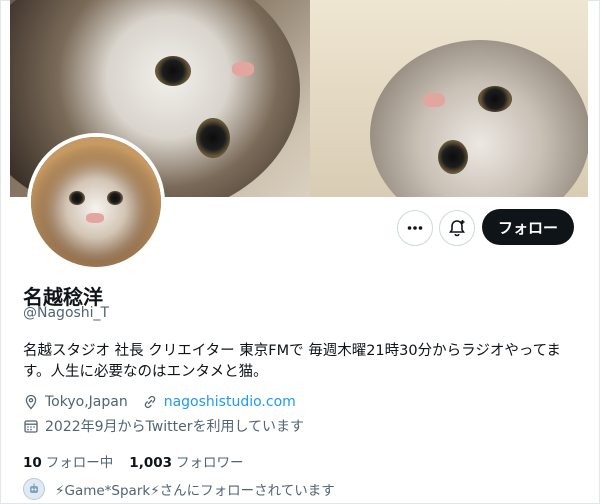  What do you see at coordinates (66, 313) in the screenshot?
I see `username-handle: @Nagoshi_T` at bounding box center [66, 313].